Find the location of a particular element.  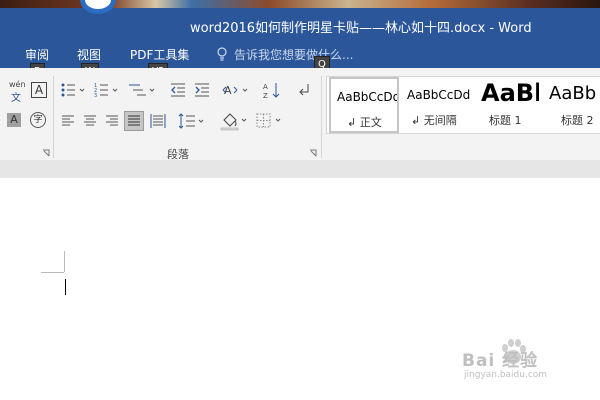

sort-icon: A Z is located at coordinates (272, 90).